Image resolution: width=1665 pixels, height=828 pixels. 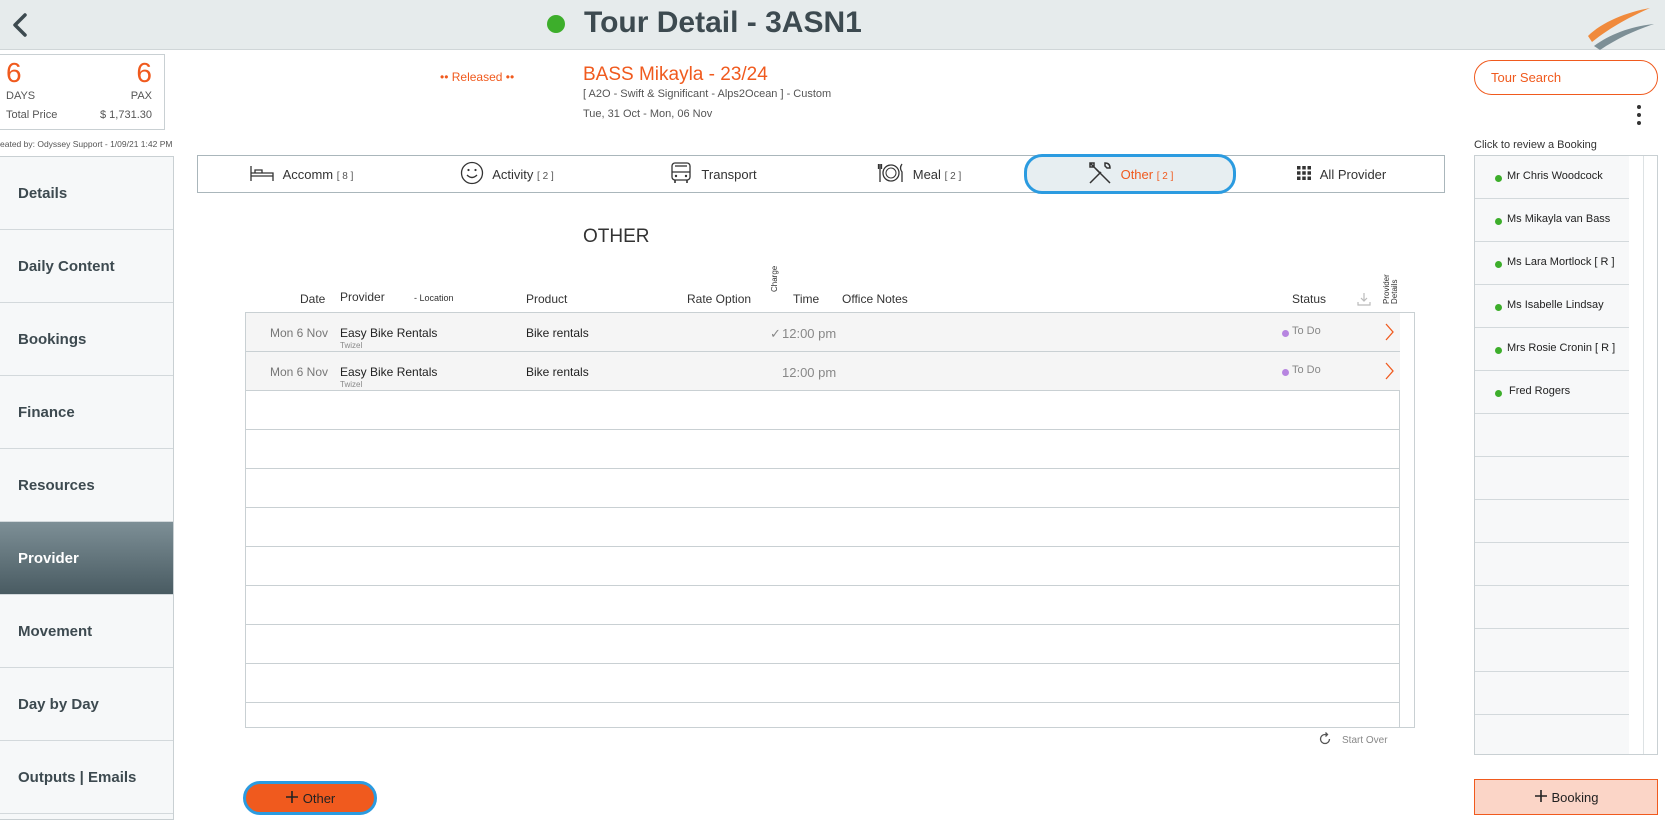 What do you see at coordinates (729, 174) in the screenshot?
I see `tab-label: Transport` at bounding box center [729, 174].